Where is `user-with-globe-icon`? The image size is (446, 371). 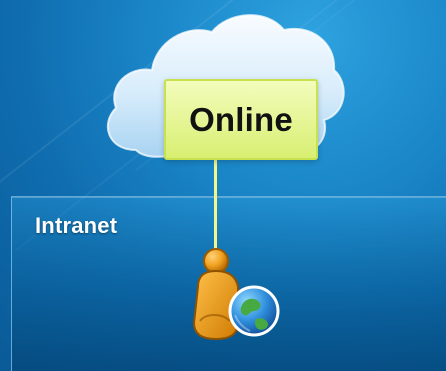 user-with-globe-icon is located at coordinates (236, 294).